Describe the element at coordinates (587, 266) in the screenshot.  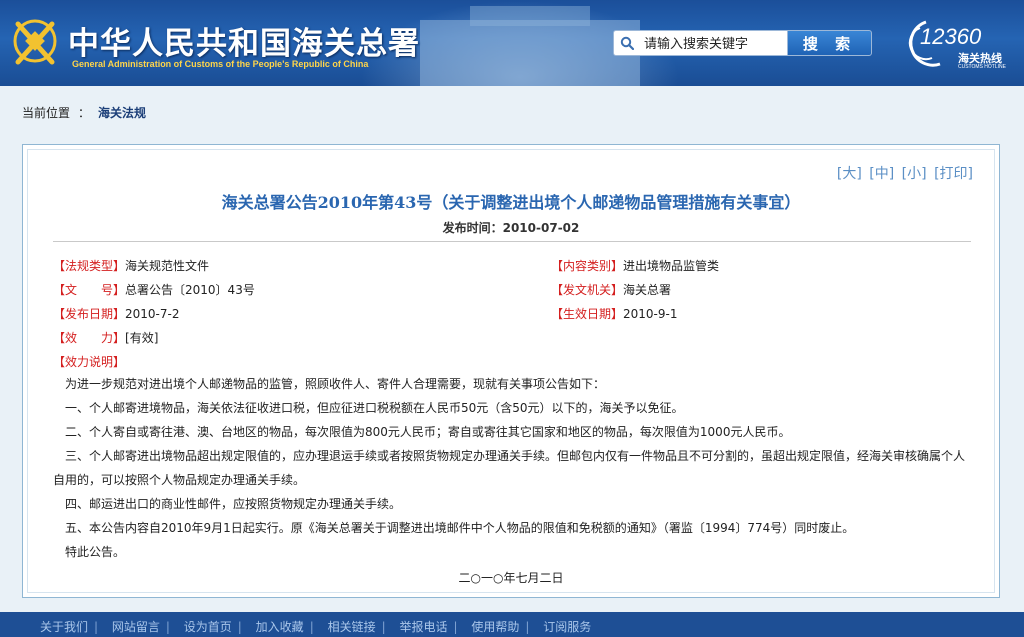
I see `meta-label: 【内容类别】` at that location.